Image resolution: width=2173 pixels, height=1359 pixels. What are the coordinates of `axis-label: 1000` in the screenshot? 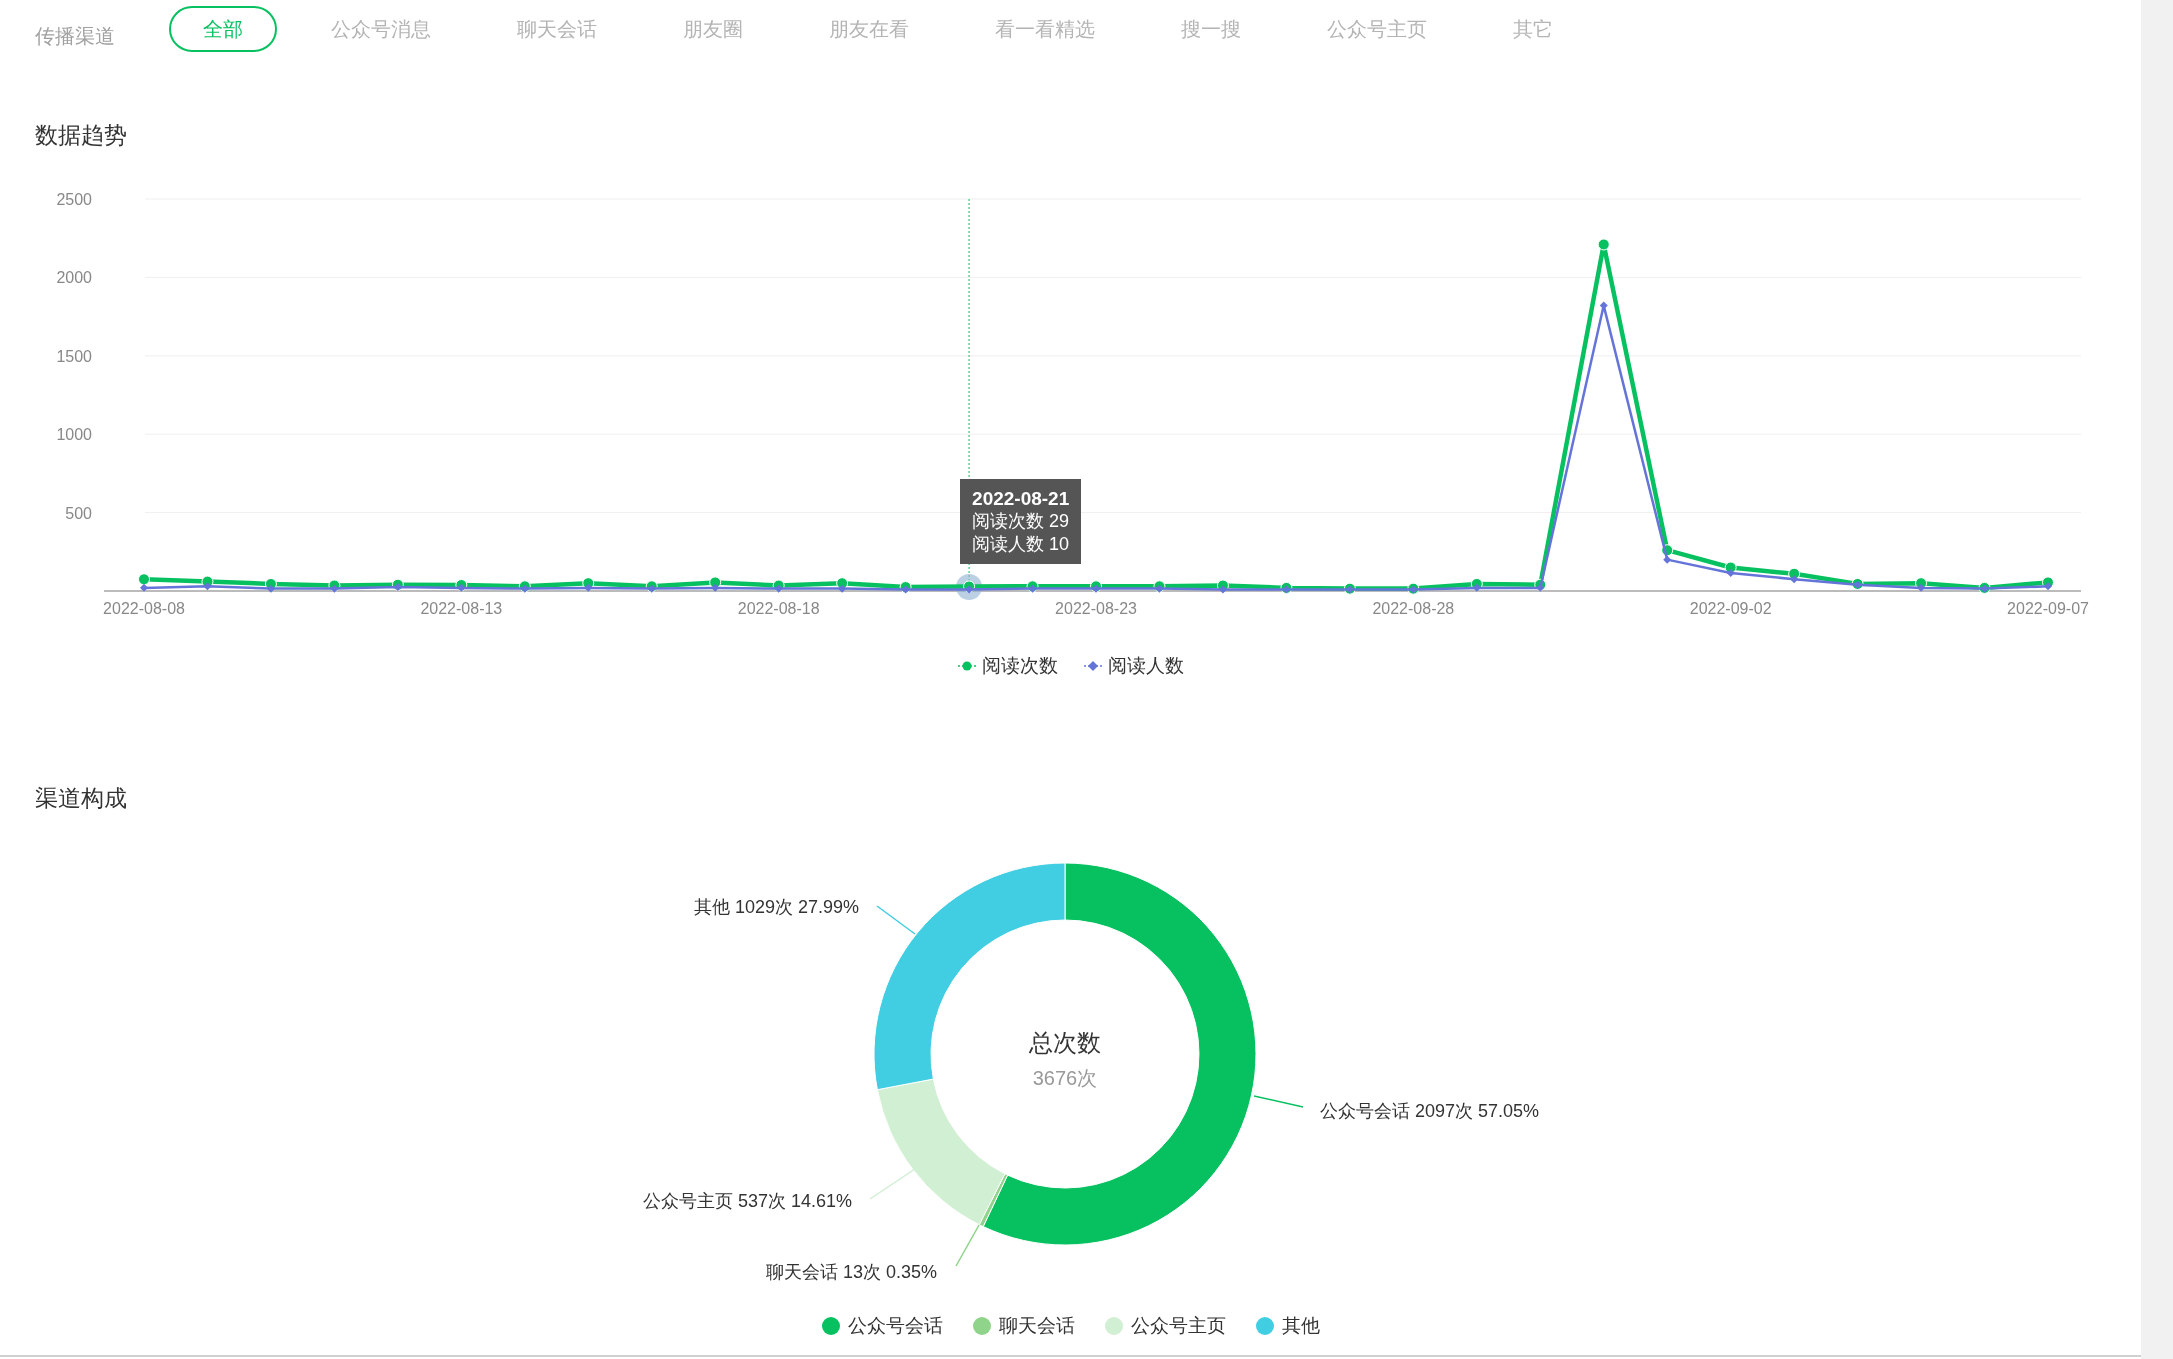 It's located at (74, 435).